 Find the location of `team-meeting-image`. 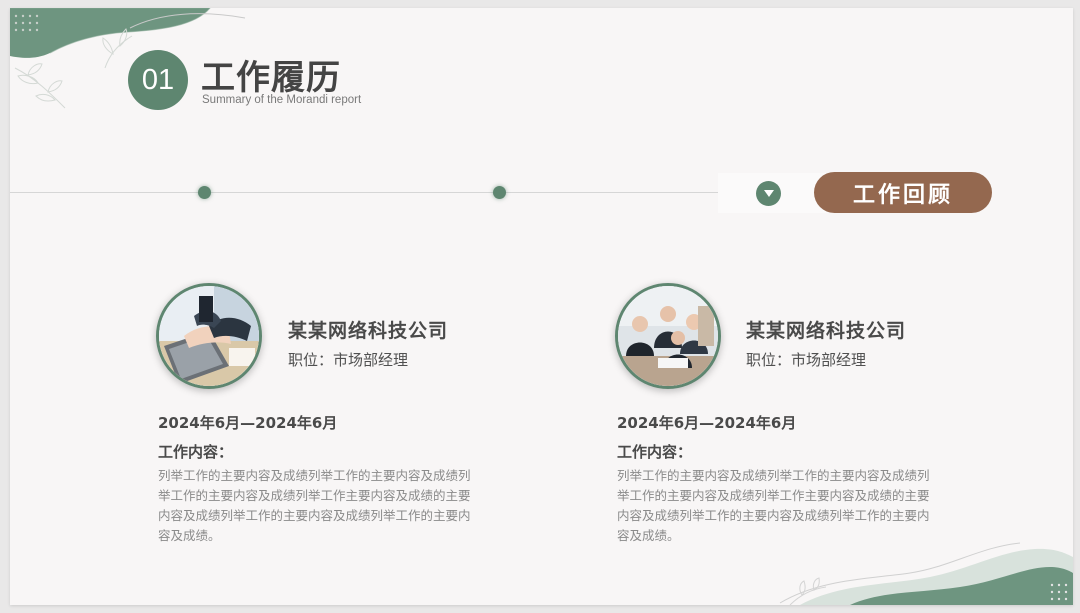

team-meeting-image is located at coordinates (668, 336).